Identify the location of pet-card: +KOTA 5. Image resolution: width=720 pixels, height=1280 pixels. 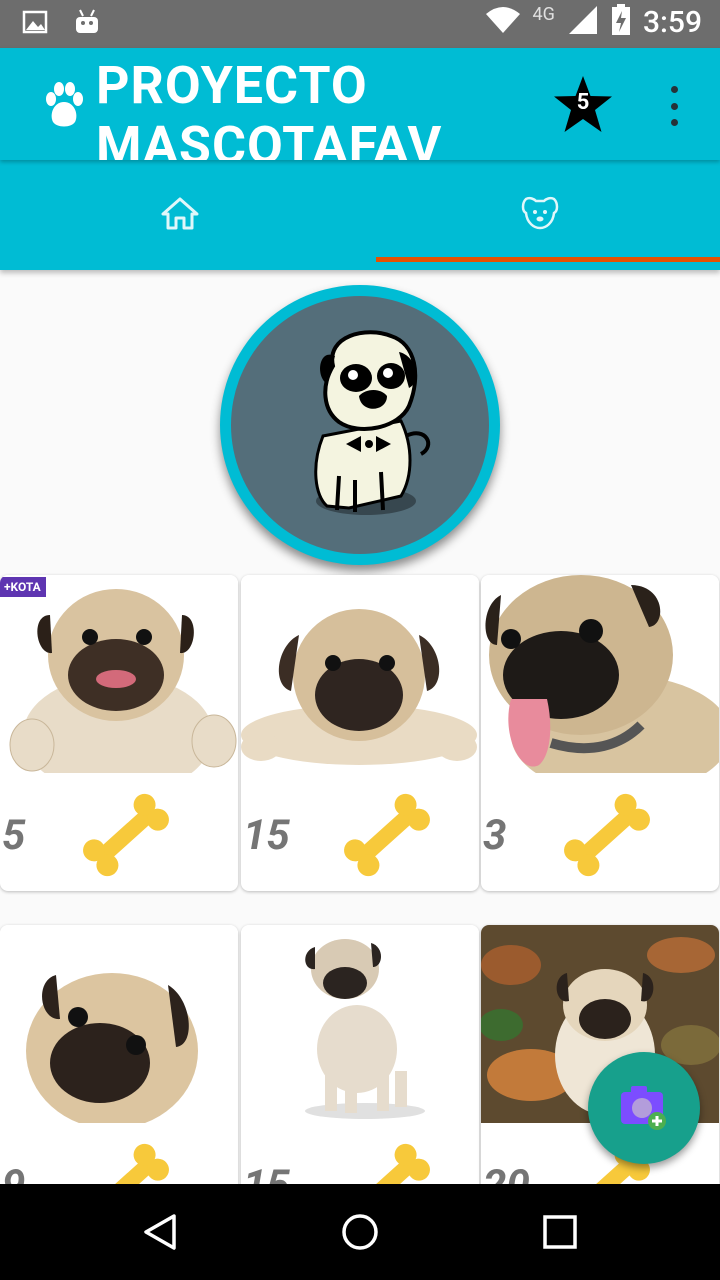
(119, 733).